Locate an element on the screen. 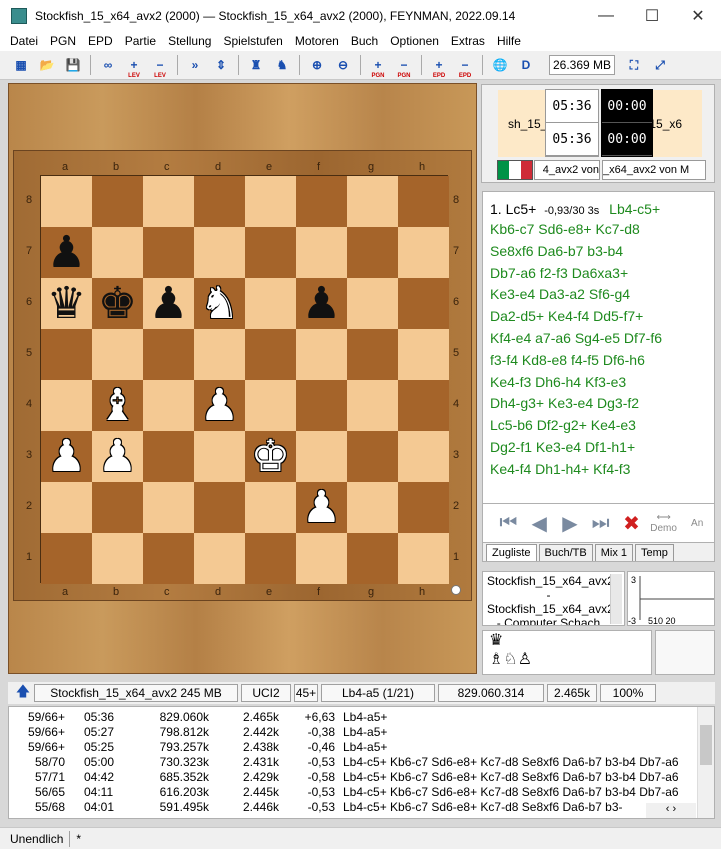 Image resolution: width=721 pixels, height=849 pixels. menu-partie: Partie is located at coordinates (140, 41).